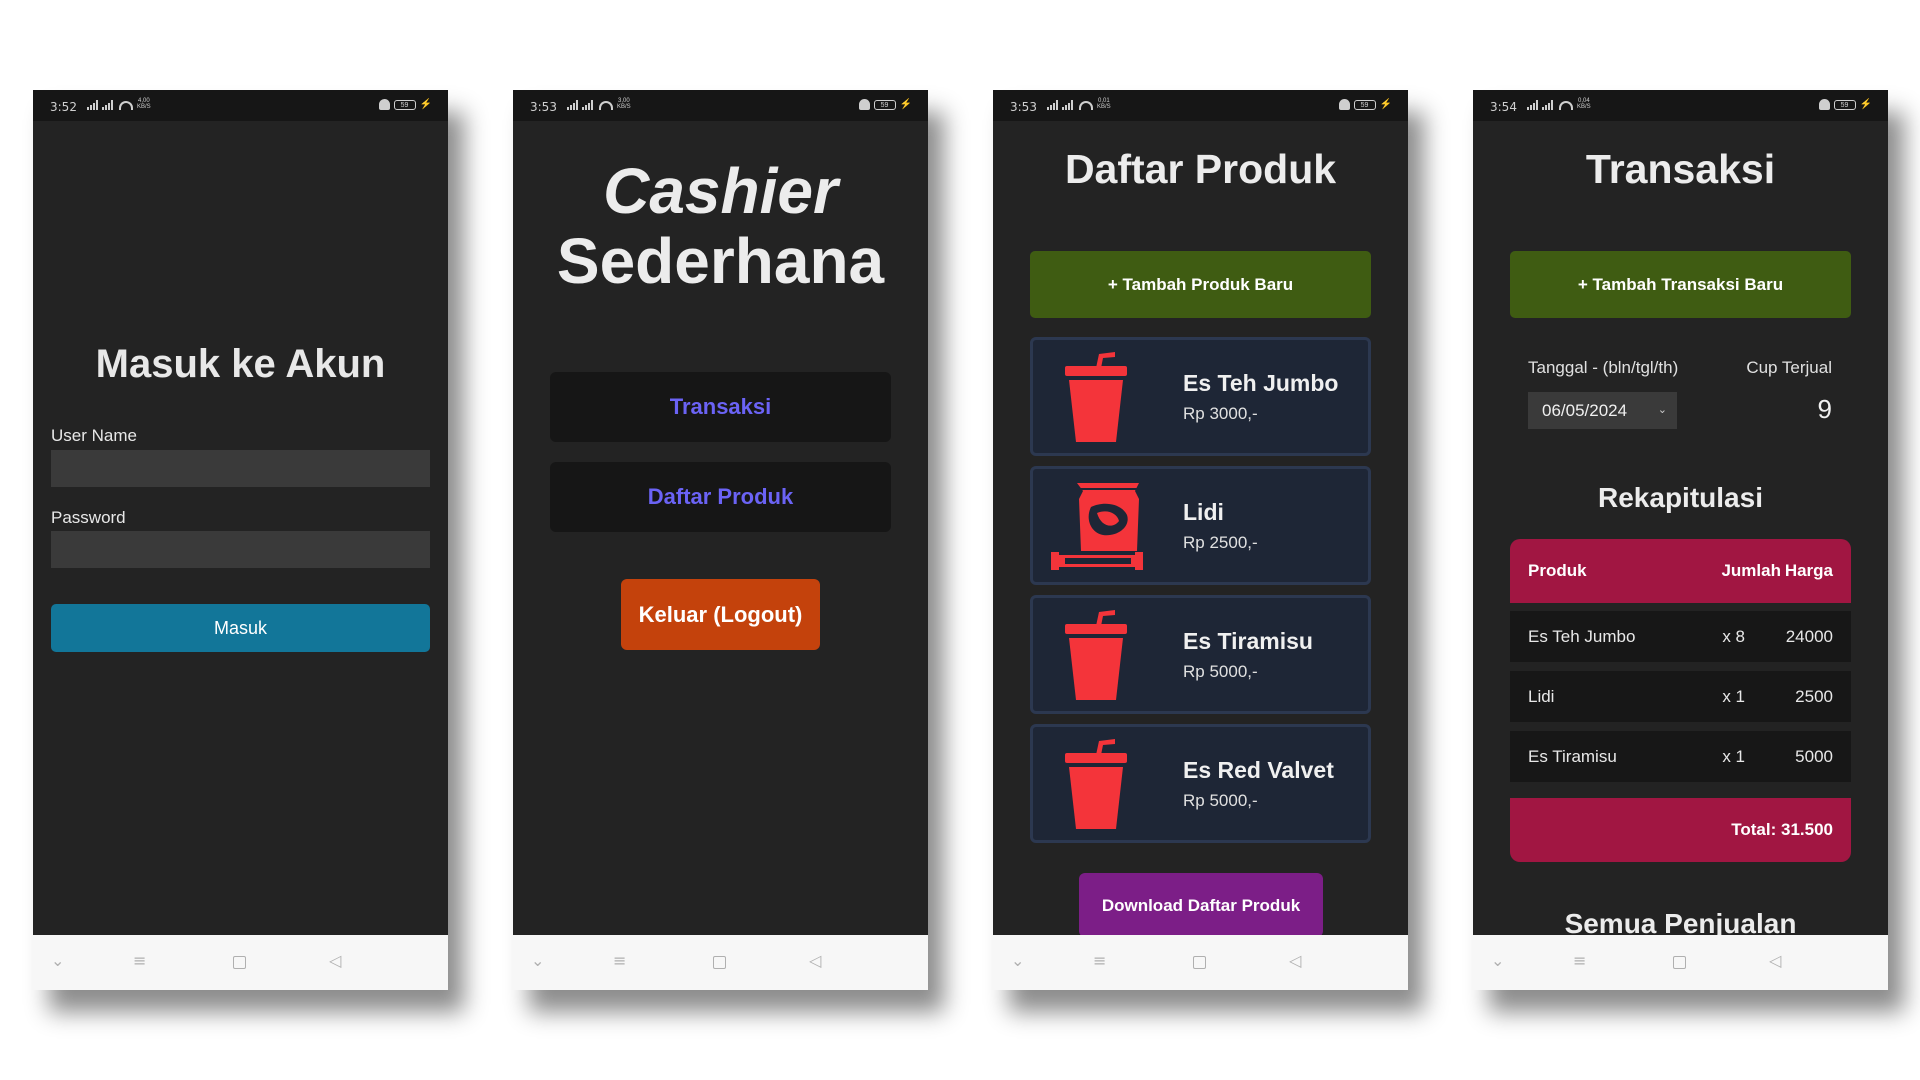 This screenshot has width=1920, height=1080. Describe the element at coordinates (1557, 570) in the screenshot. I see `header-produk: Produk` at that location.